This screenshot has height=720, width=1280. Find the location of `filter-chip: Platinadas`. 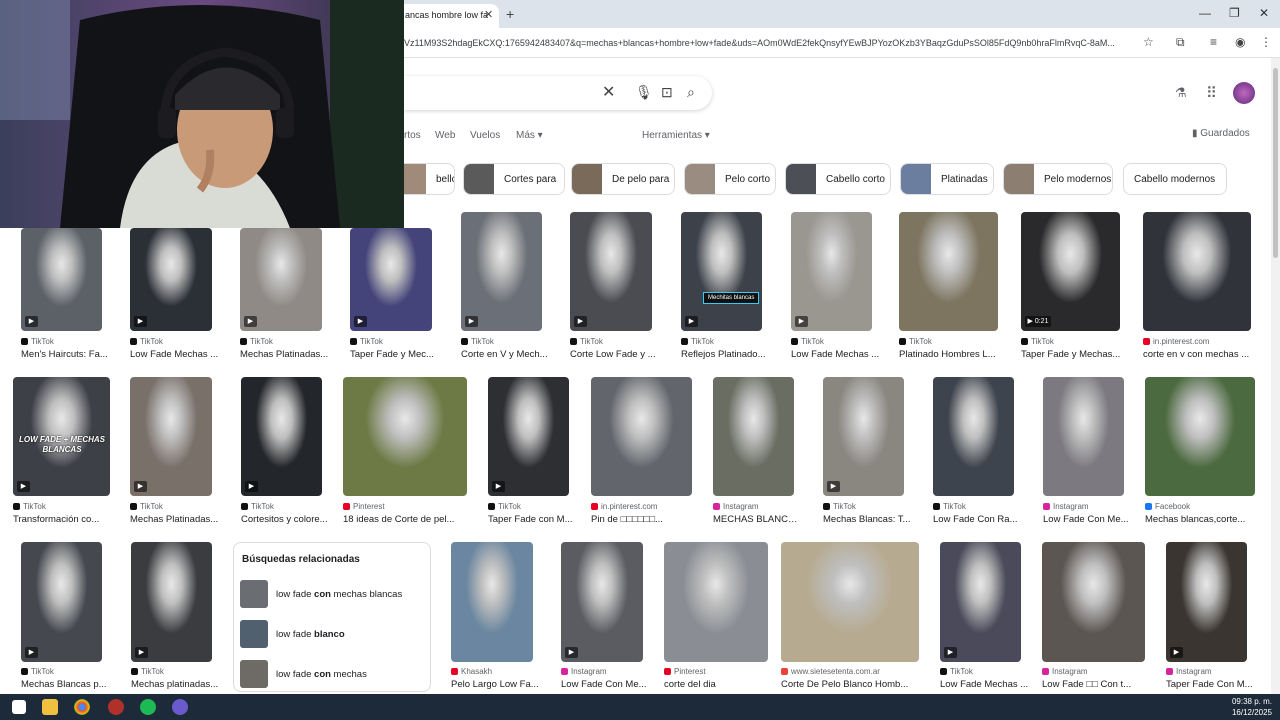

filter-chip: Platinadas is located at coordinates (947, 179).